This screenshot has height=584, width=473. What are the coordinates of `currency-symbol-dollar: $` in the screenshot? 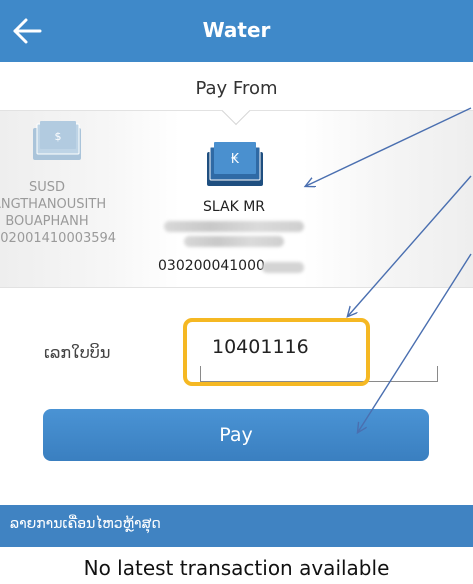 It's located at (58, 136).